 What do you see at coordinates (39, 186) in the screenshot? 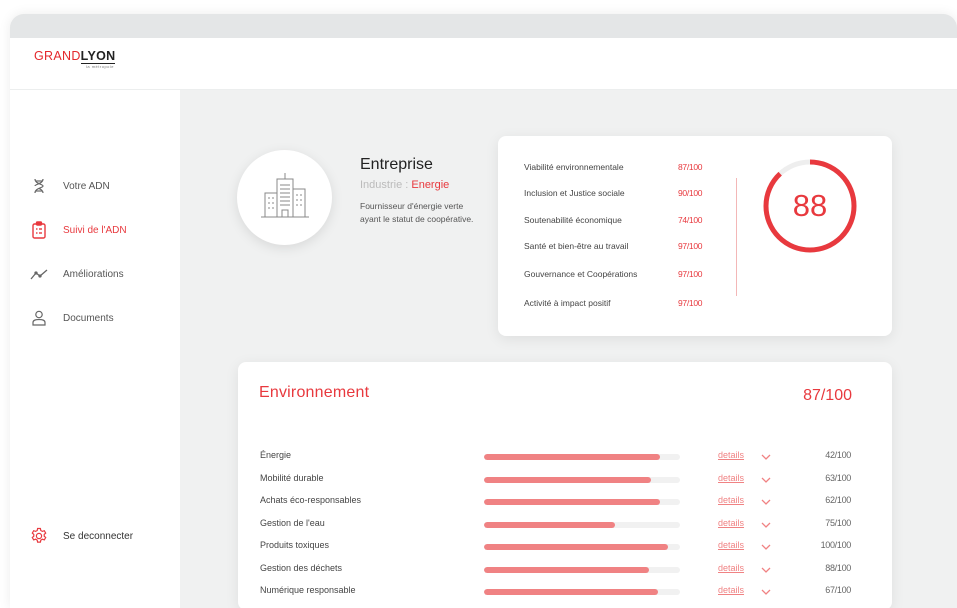
I see `dna-icon` at bounding box center [39, 186].